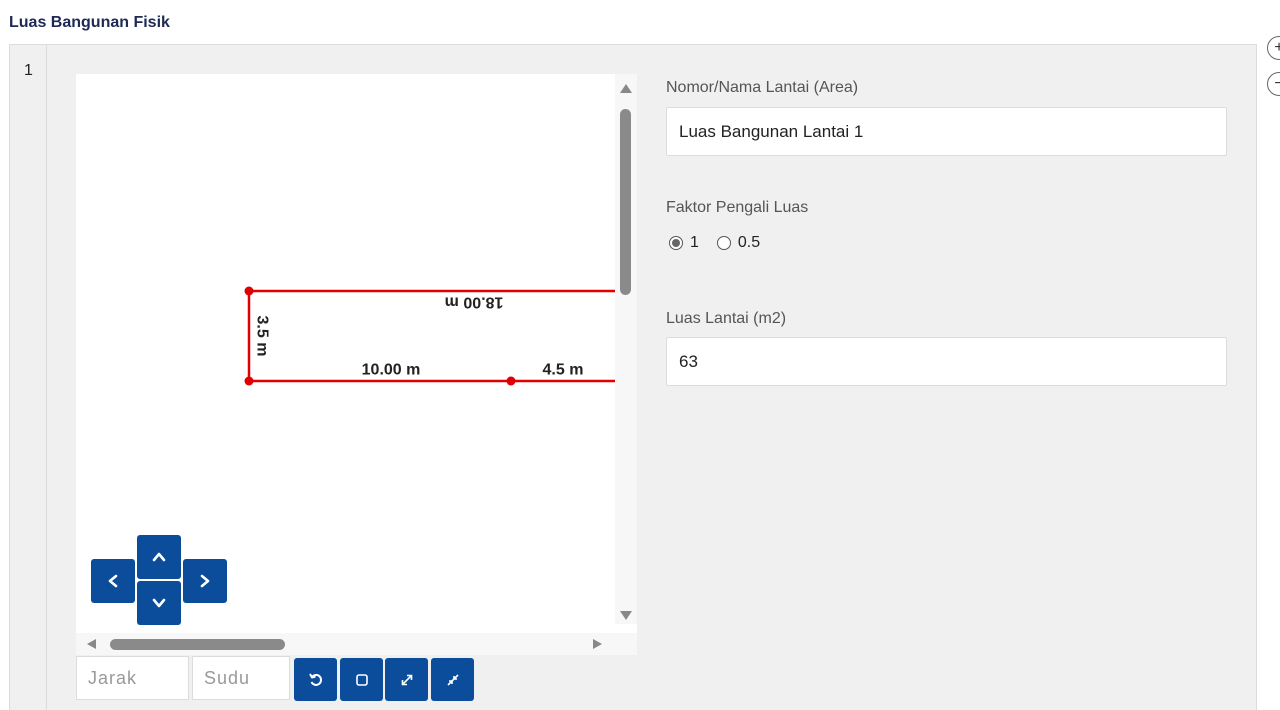 The height and width of the screenshot is (710, 1280). What do you see at coordinates (46, 377) in the screenshot?
I see `row-divider` at bounding box center [46, 377].